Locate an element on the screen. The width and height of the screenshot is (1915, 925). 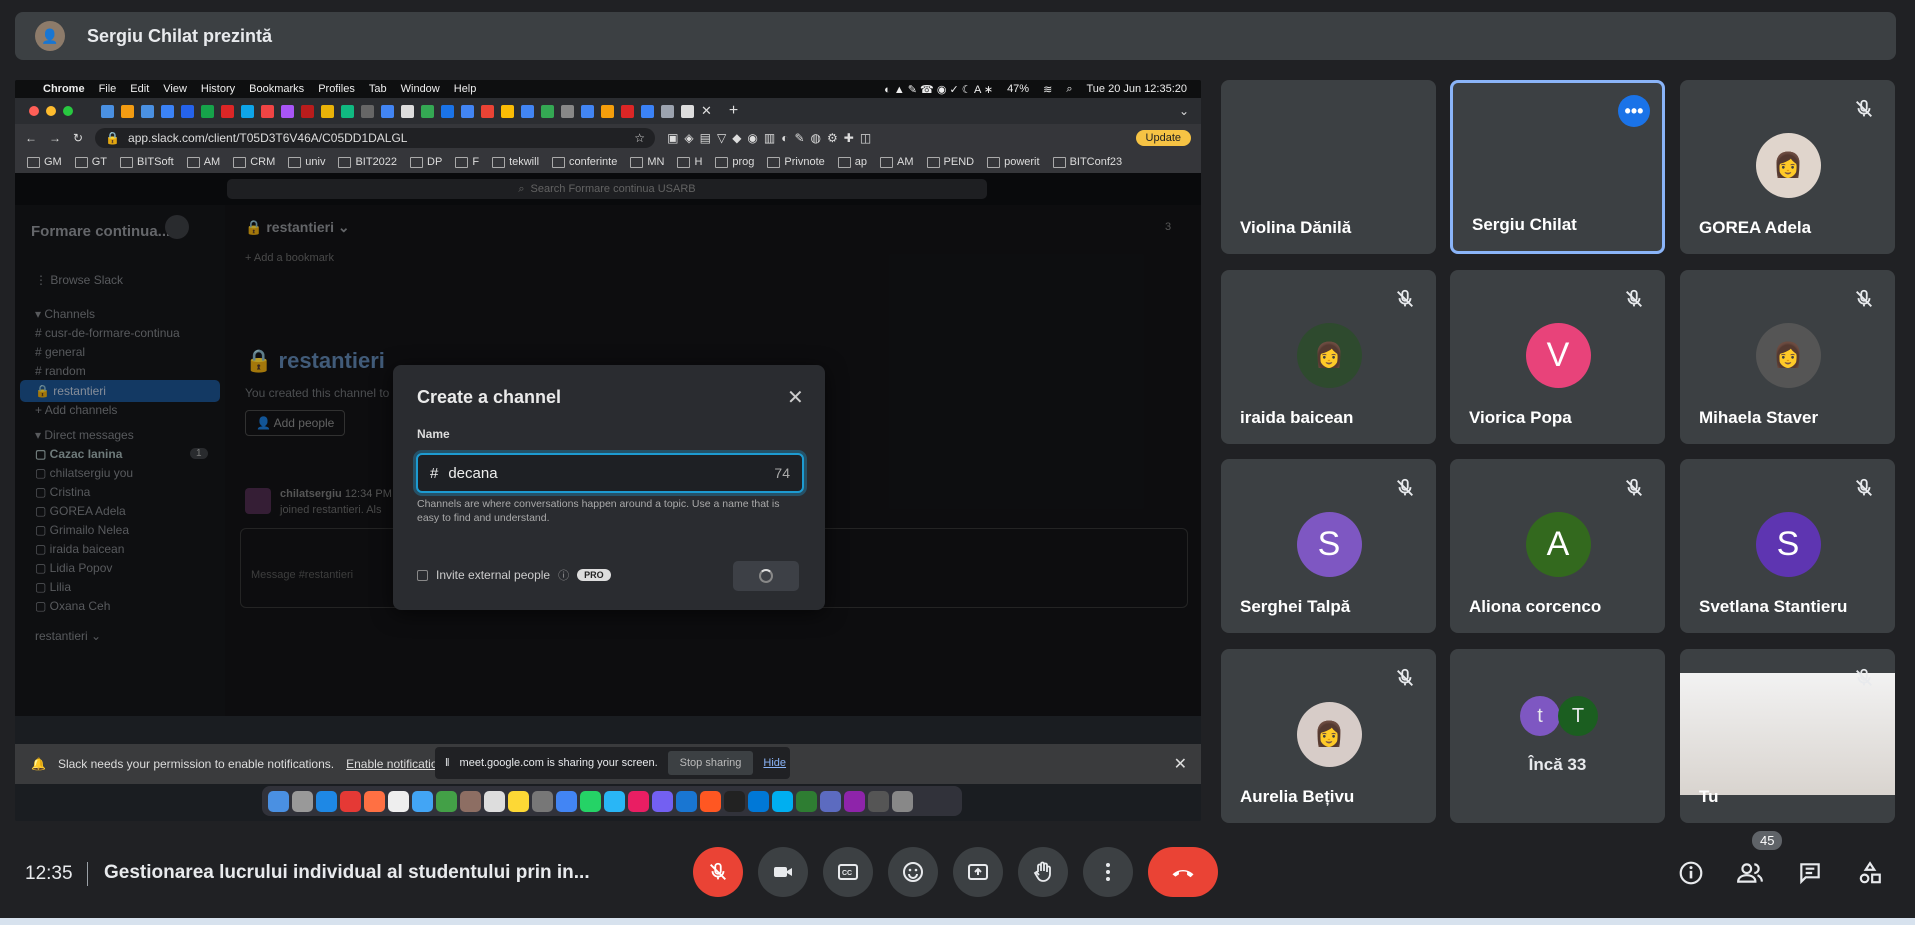
leave-call-button is located at coordinates (1183, 872).